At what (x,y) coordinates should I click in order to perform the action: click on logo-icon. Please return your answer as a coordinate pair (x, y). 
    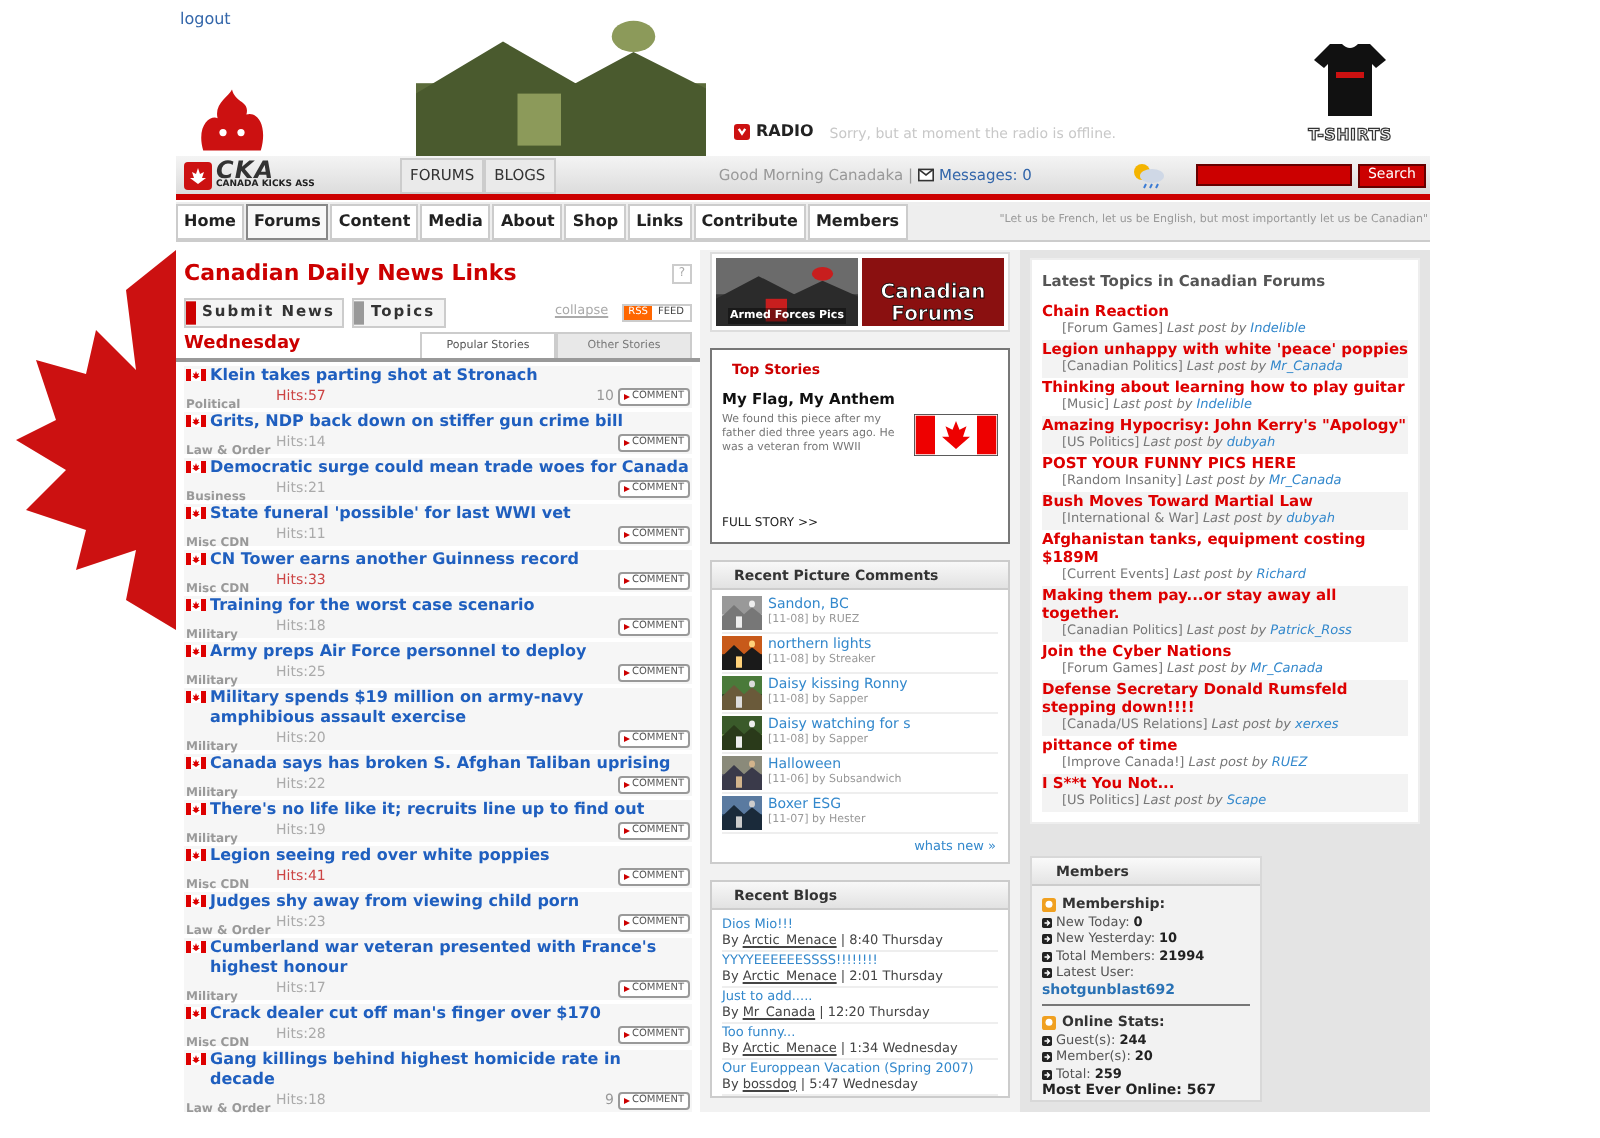
    Looking at the image, I should click on (198, 175).